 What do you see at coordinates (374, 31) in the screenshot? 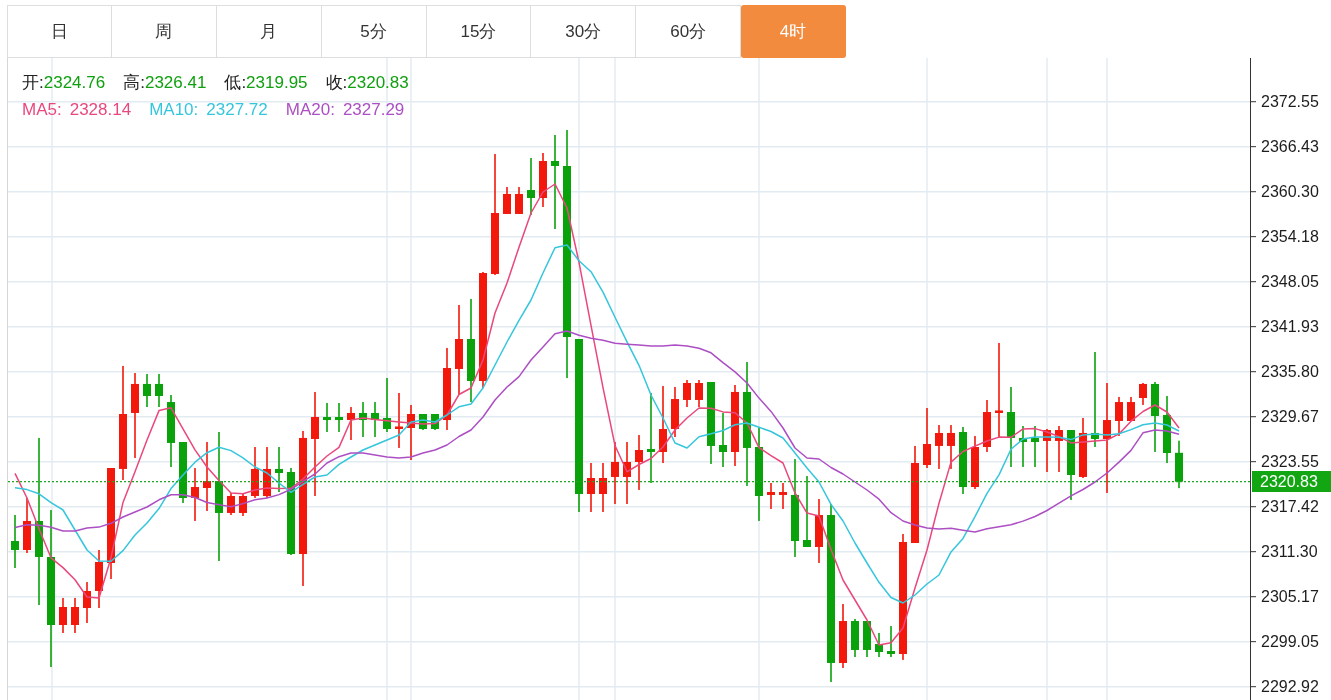
I see `timeframe-tab: 5分` at bounding box center [374, 31].